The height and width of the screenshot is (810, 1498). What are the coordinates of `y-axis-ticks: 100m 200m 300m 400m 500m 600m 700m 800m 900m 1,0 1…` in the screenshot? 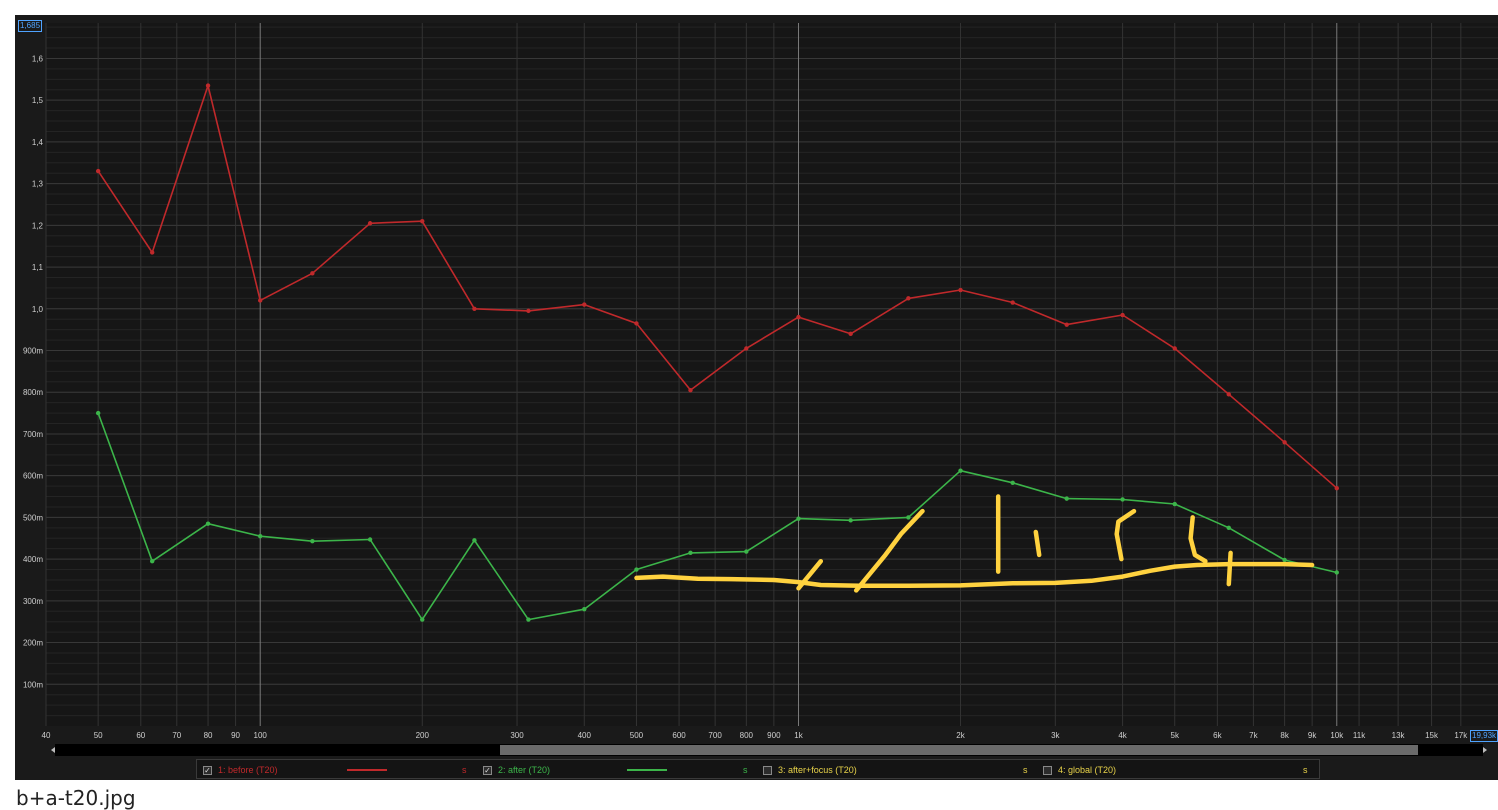 It's located at (33, 371).